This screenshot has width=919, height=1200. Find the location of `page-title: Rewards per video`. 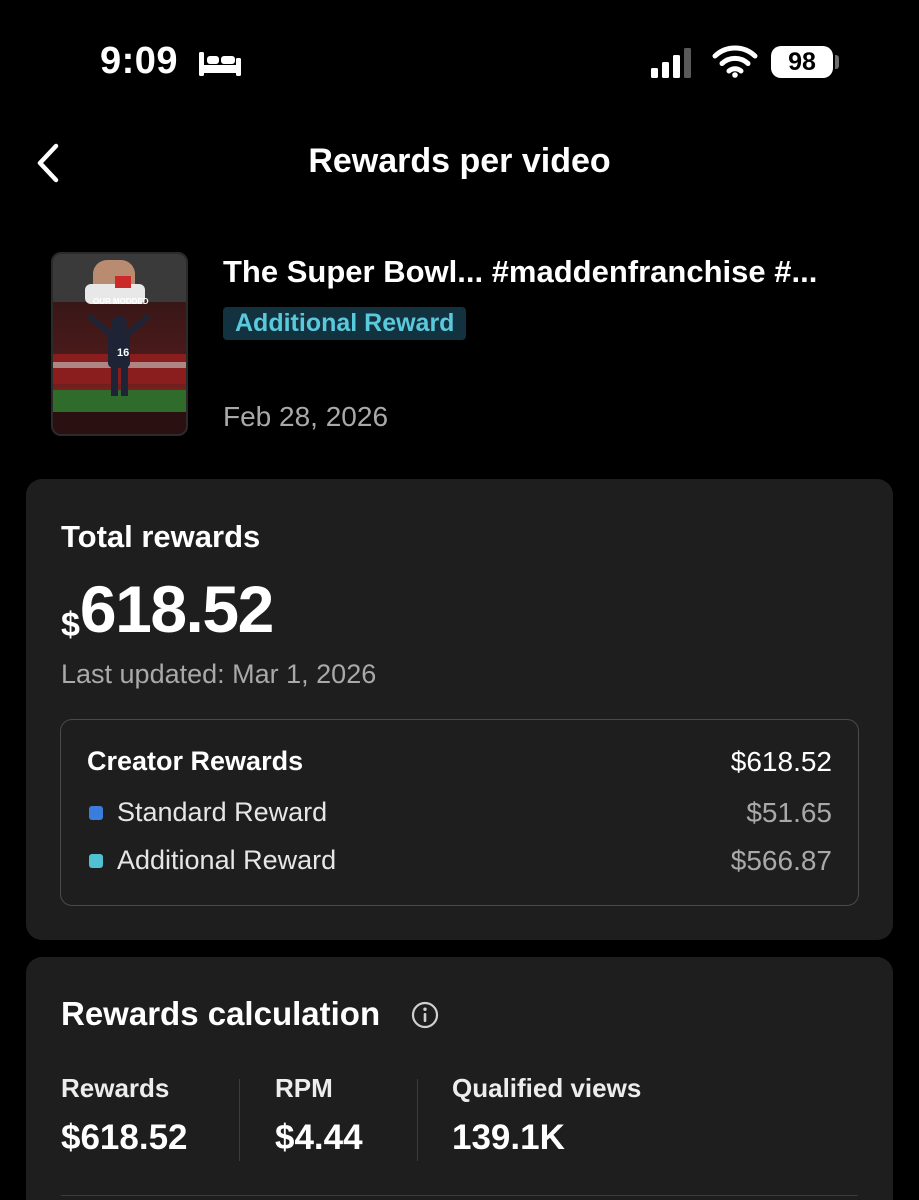

page-title: Rewards per video is located at coordinates (459, 161).